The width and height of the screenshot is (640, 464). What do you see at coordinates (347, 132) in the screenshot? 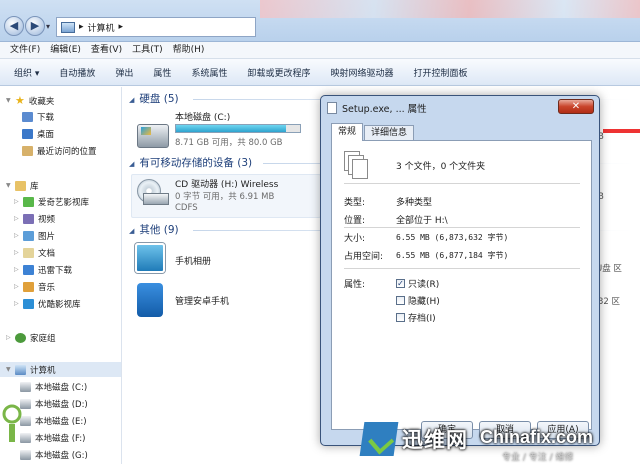
I see `tab-general: 常规` at bounding box center [347, 132].